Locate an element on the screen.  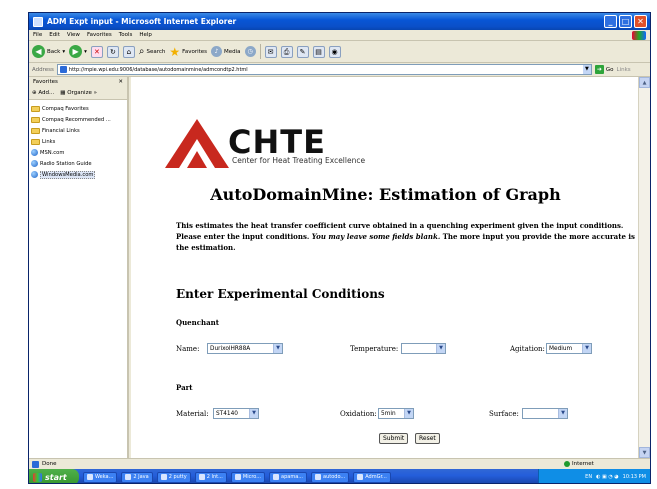
forward-arrow-icon: ▶ is located at coordinates (76, 51).